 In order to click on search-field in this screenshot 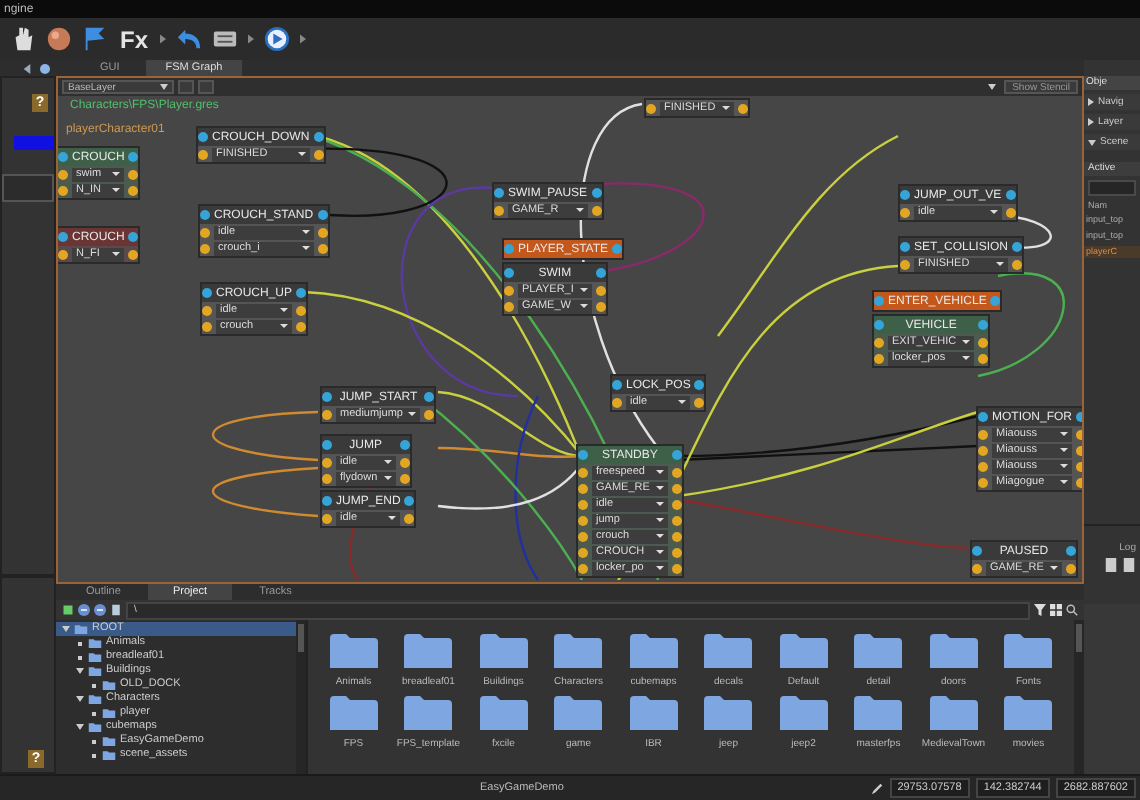, I will do `click(1112, 188)`.